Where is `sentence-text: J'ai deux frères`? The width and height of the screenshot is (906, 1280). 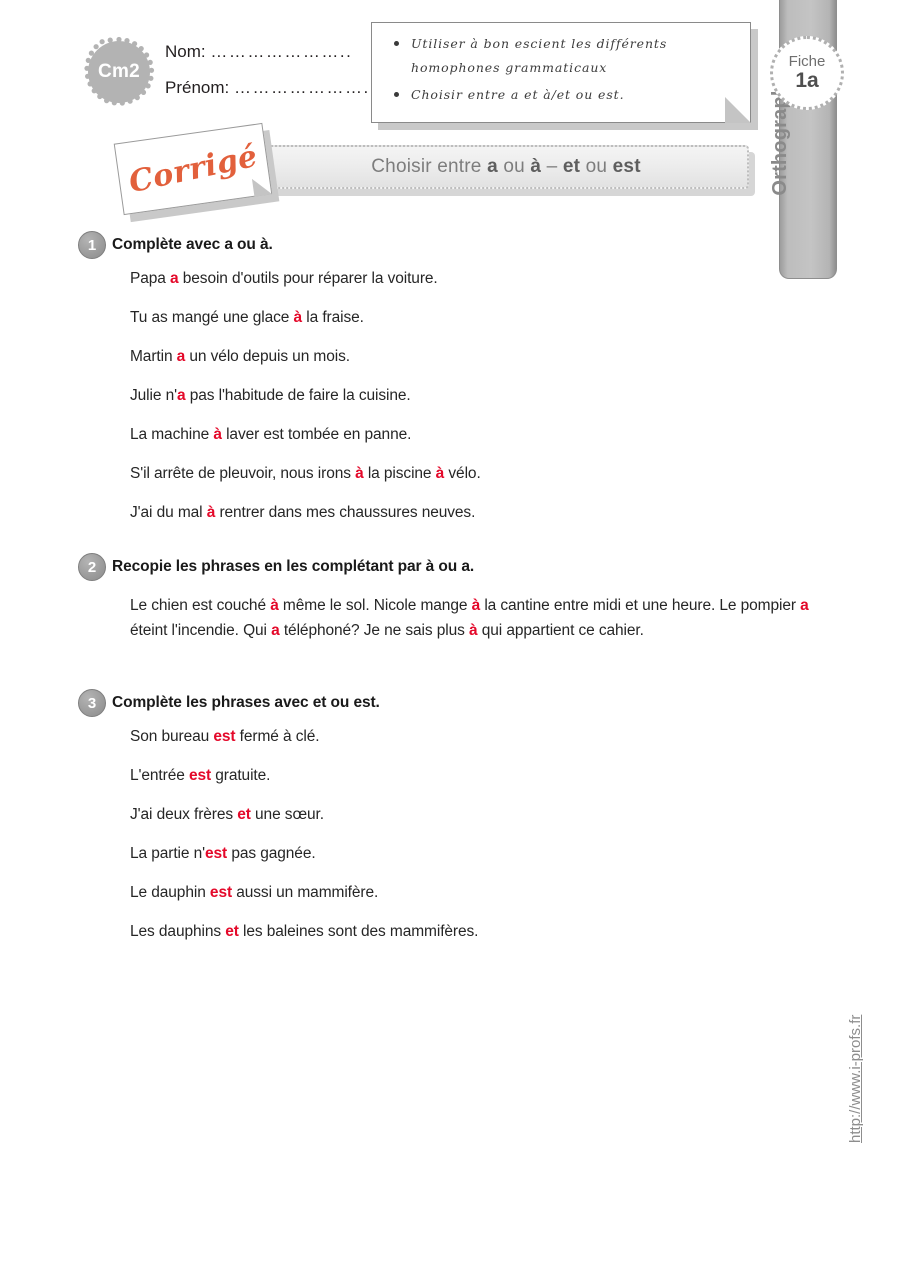
sentence-text: J'ai deux frères is located at coordinates (184, 814).